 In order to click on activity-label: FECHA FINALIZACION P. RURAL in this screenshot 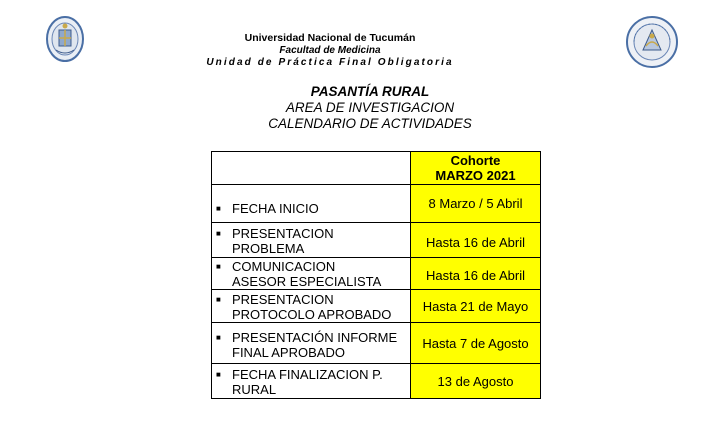, I will do `click(307, 381)`.